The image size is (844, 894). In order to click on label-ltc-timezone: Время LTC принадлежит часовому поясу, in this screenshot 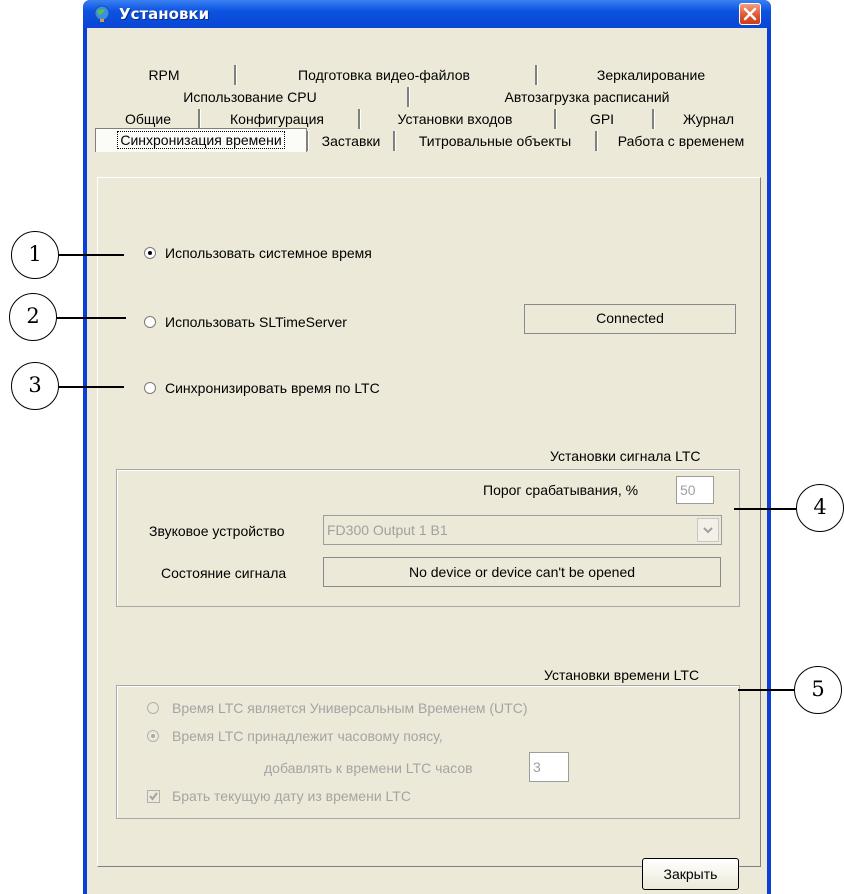, I will do `click(307, 736)`.